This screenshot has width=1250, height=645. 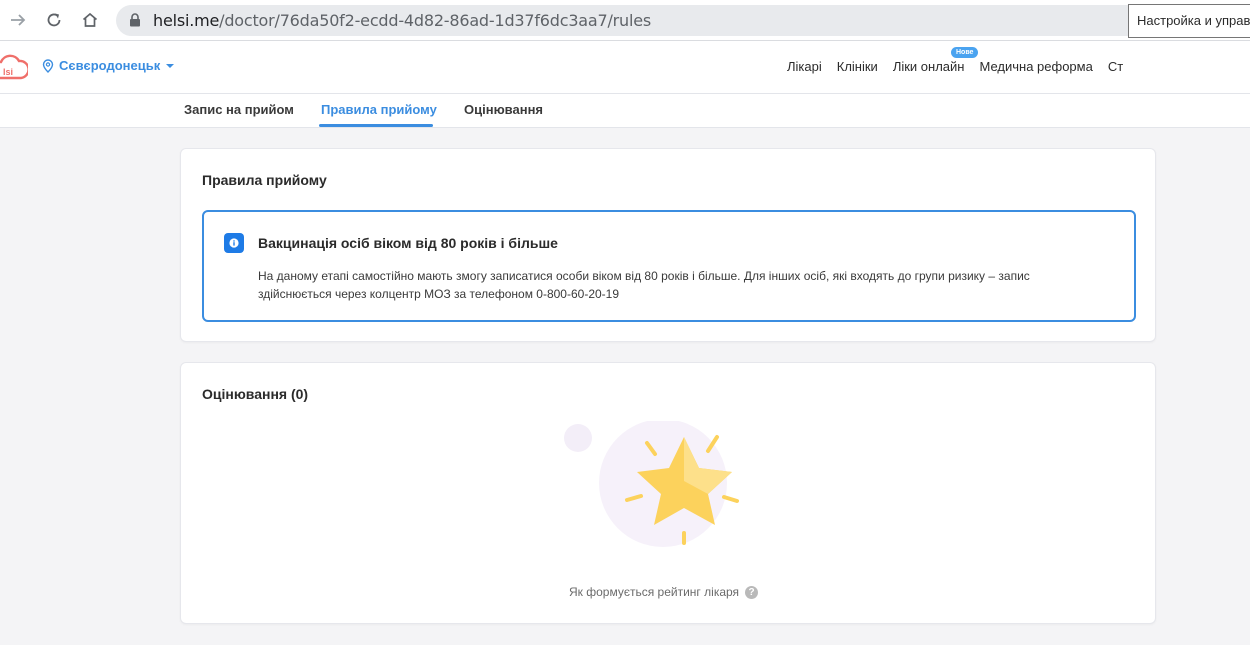 I want to click on tab-rating: Оцінювання, so click(x=503, y=109).